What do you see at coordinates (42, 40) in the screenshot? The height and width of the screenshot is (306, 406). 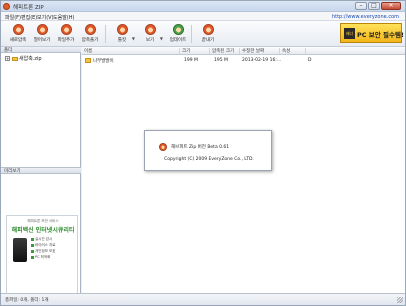 I see `tool-label: 열어보기` at bounding box center [42, 40].